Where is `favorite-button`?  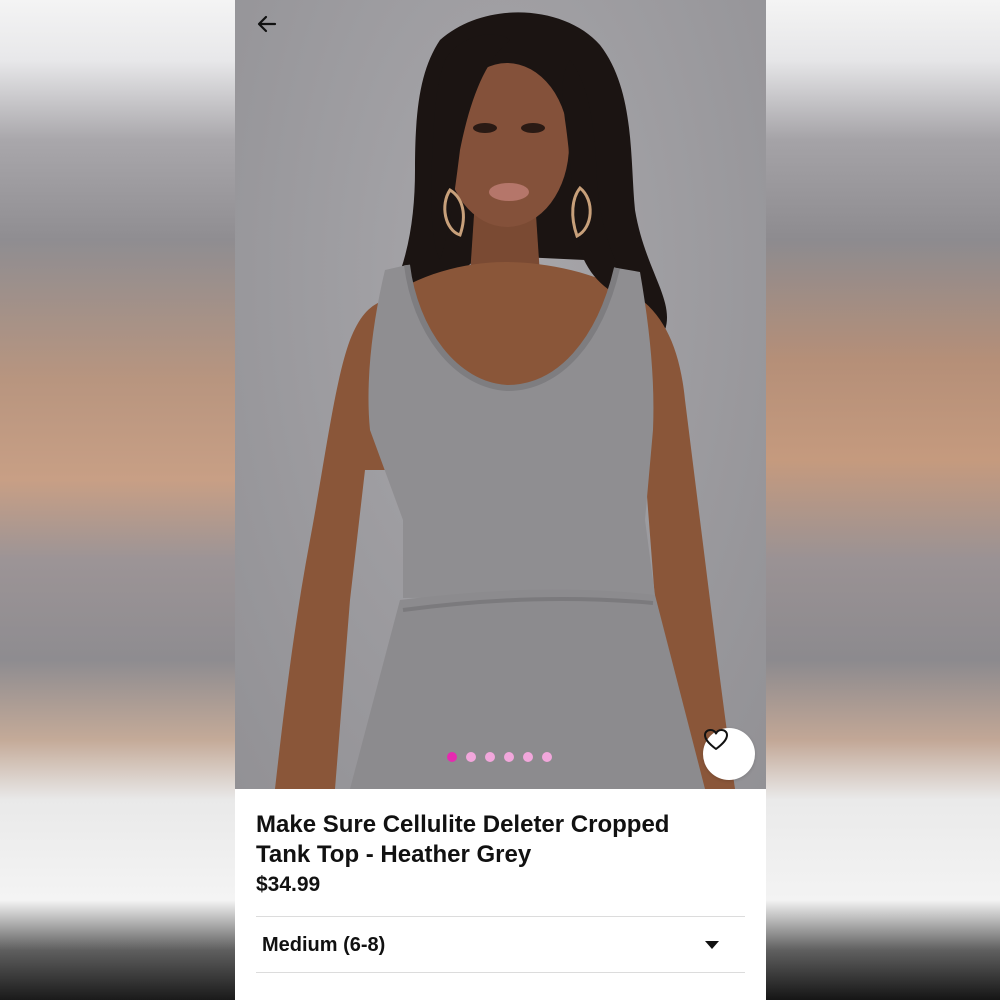
favorite-button is located at coordinates (729, 754).